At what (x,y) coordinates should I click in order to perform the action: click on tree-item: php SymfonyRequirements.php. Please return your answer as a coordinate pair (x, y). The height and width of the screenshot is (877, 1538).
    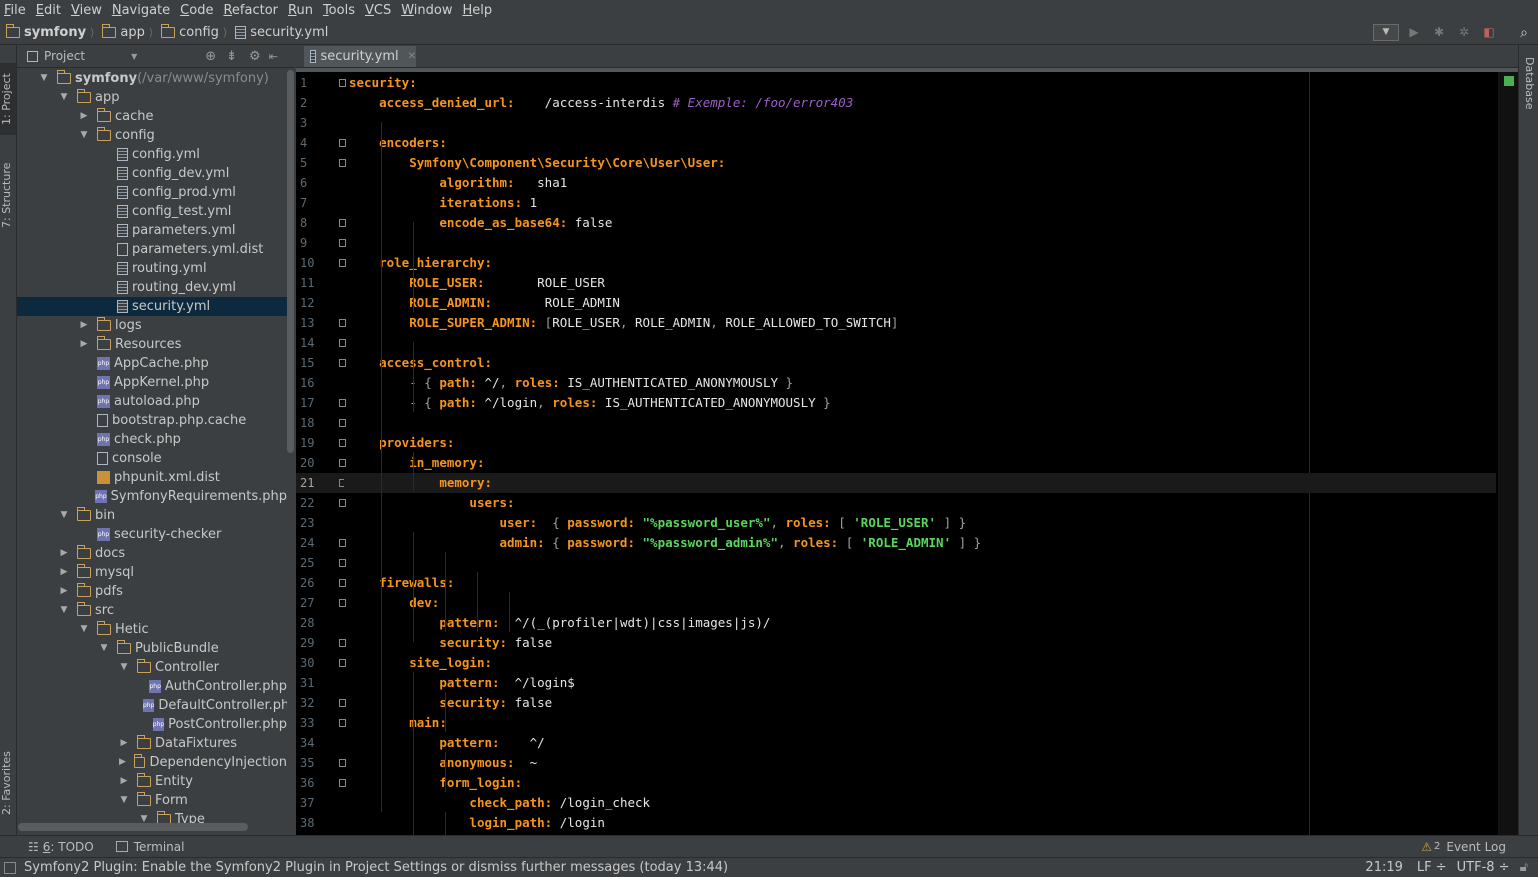
    Looking at the image, I should click on (152, 496).